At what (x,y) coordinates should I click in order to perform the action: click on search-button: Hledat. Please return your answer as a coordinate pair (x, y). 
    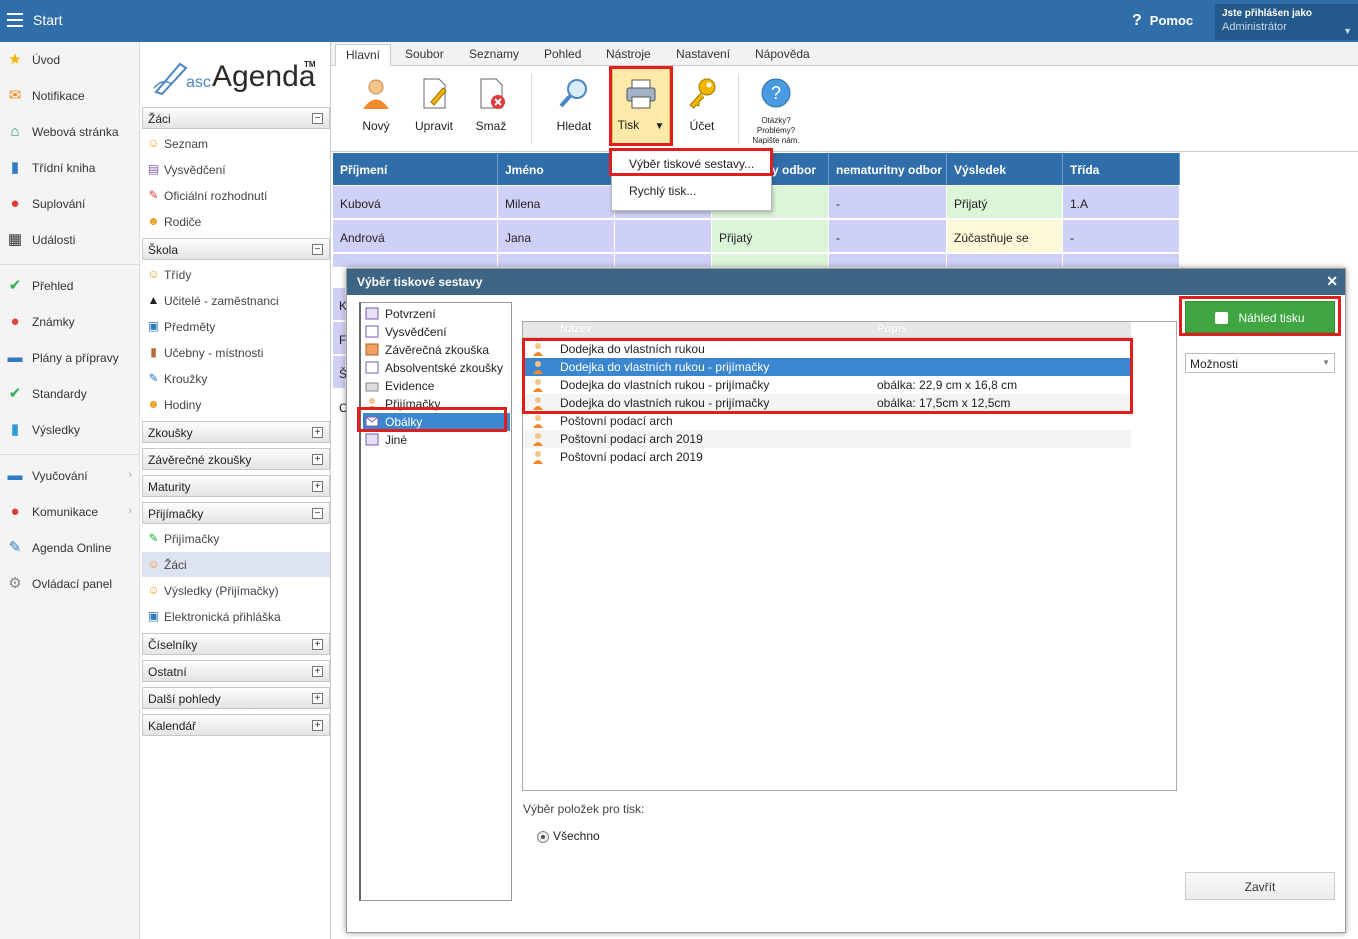
    Looking at the image, I should click on (574, 108).